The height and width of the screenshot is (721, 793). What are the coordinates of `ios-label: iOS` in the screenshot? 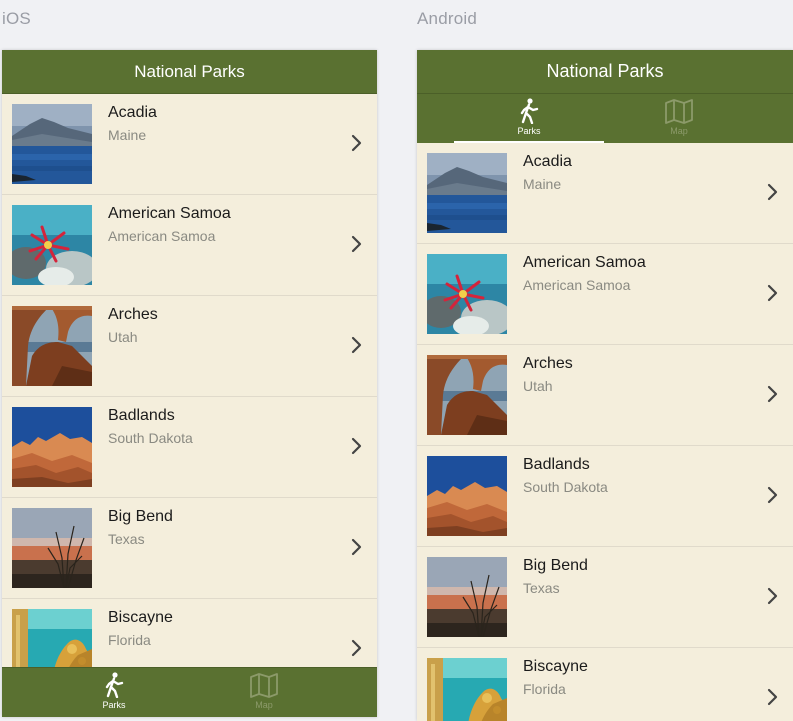 It's located at (16, 18).